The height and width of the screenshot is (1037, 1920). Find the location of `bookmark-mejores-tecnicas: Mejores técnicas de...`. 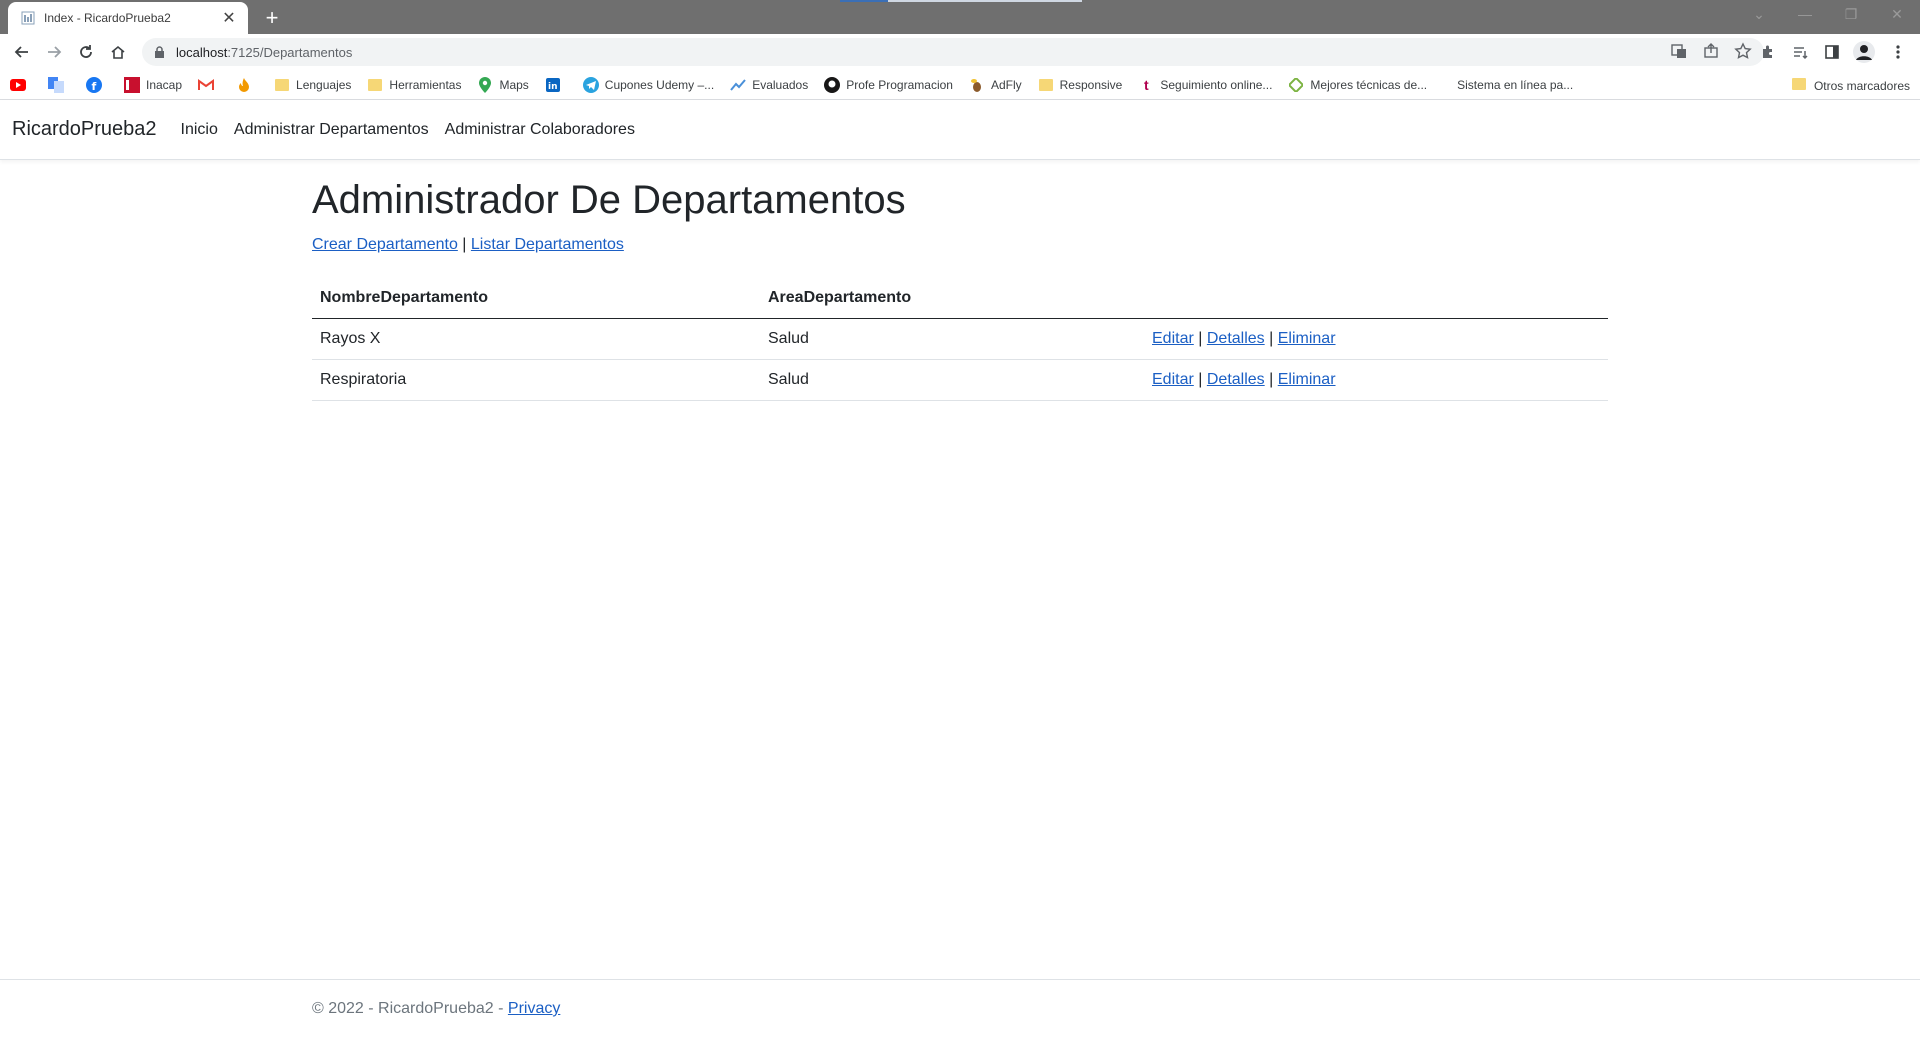

bookmark-mejores-tecnicas: Mejores técnicas de... is located at coordinates (1357, 85).